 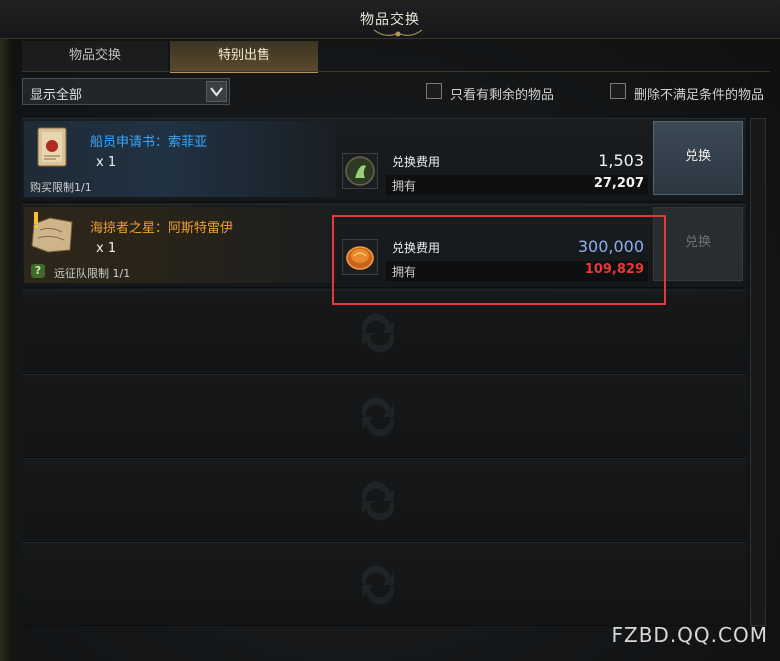 What do you see at coordinates (38, 271) in the screenshot?
I see `help-icon: ?` at bounding box center [38, 271].